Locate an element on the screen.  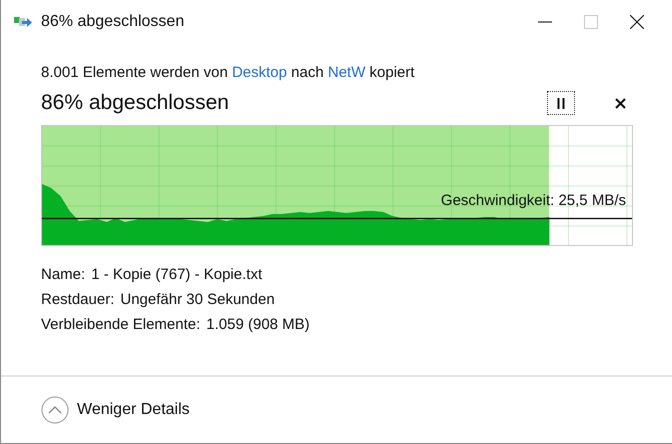
copy-description: 8.001 Elemente werden von Desktop nach NetW kopiert is located at coordinates (228, 72).